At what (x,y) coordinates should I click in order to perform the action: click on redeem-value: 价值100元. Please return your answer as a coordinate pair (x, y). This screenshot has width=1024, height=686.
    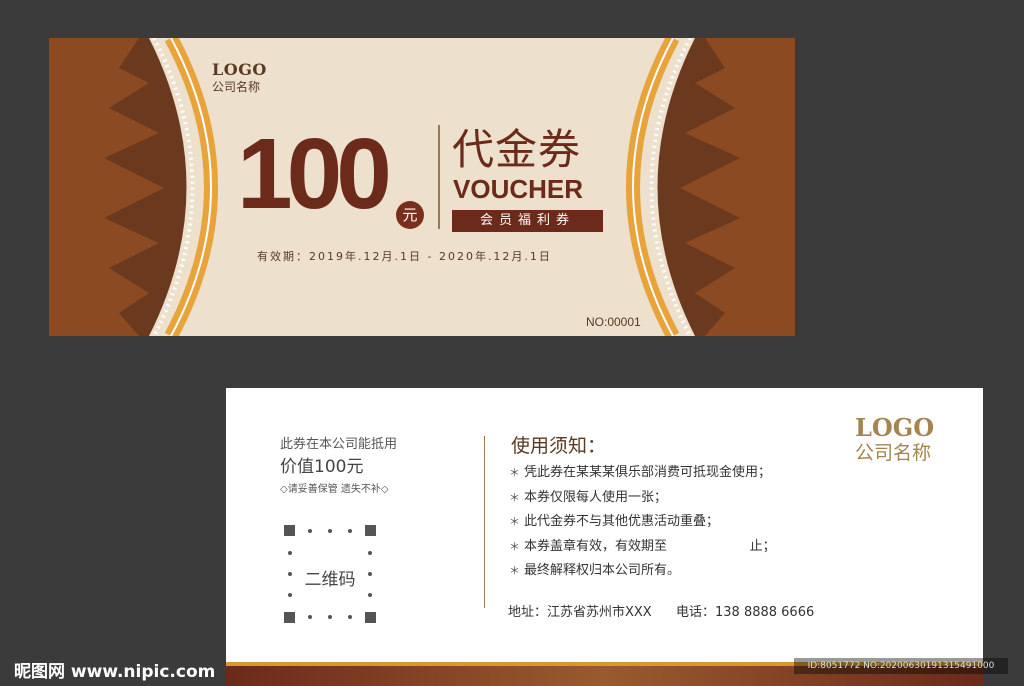
    Looking at the image, I should click on (322, 467).